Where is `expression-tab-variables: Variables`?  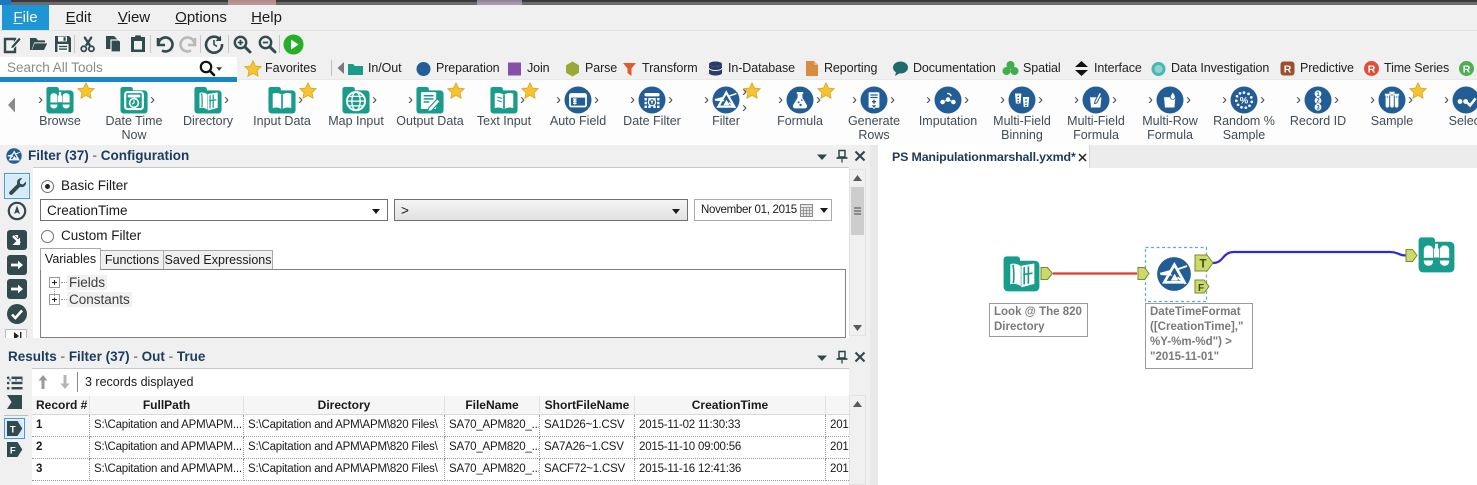 expression-tab-variables: Variables is located at coordinates (70, 259).